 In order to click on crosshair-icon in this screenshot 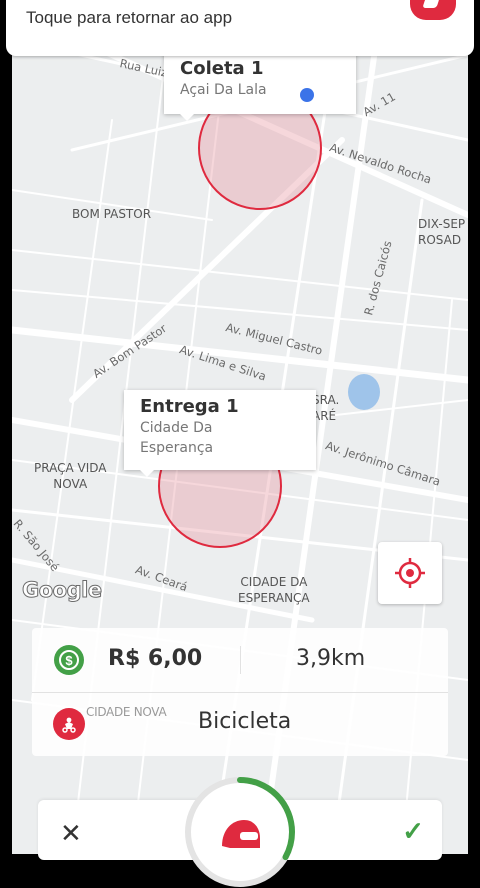, I will do `click(410, 573)`.